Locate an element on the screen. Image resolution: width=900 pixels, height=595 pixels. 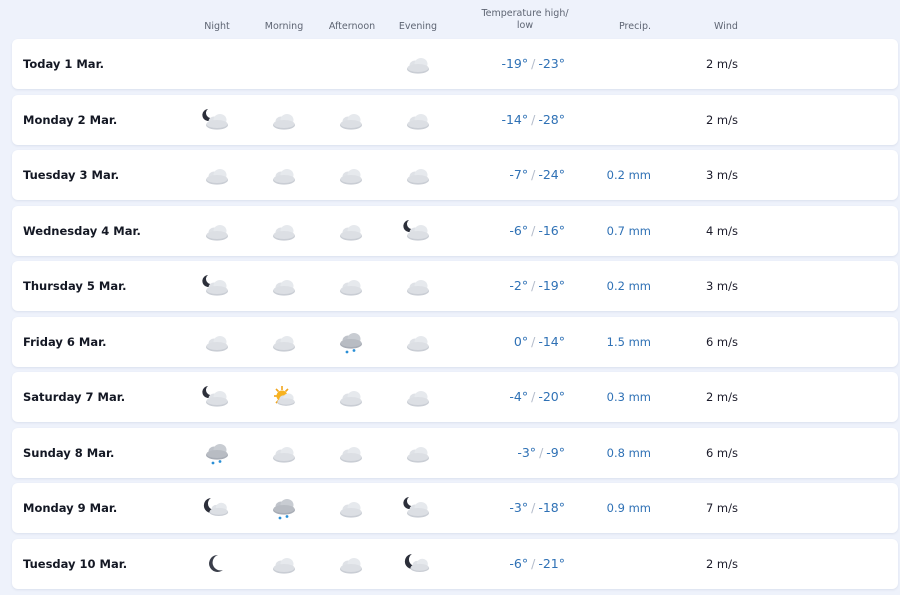
day-label: Wednesday 4 Mar. is located at coordinates (82, 230).